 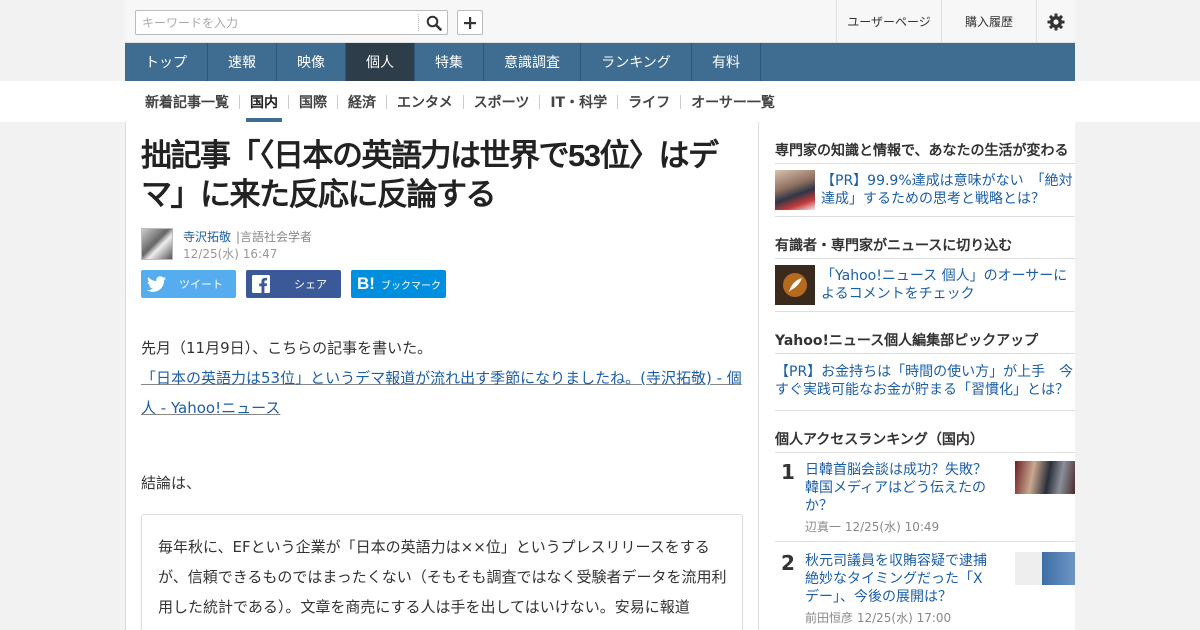 I want to click on subnav-latest: 新着記事一覧, so click(x=187, y=101).